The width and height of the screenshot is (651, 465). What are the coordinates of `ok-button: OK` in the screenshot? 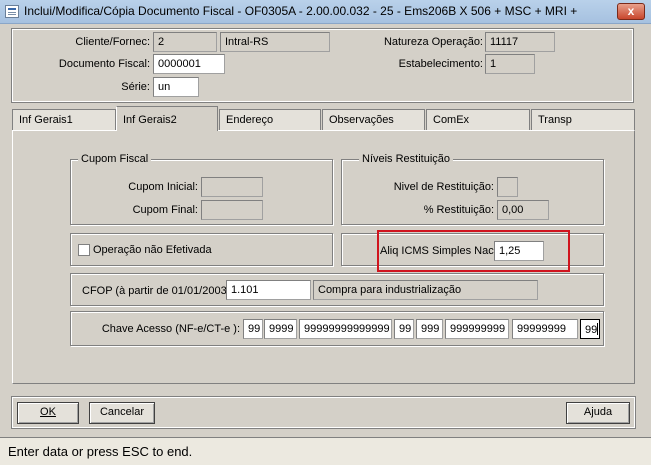 It's located at (48, 413).